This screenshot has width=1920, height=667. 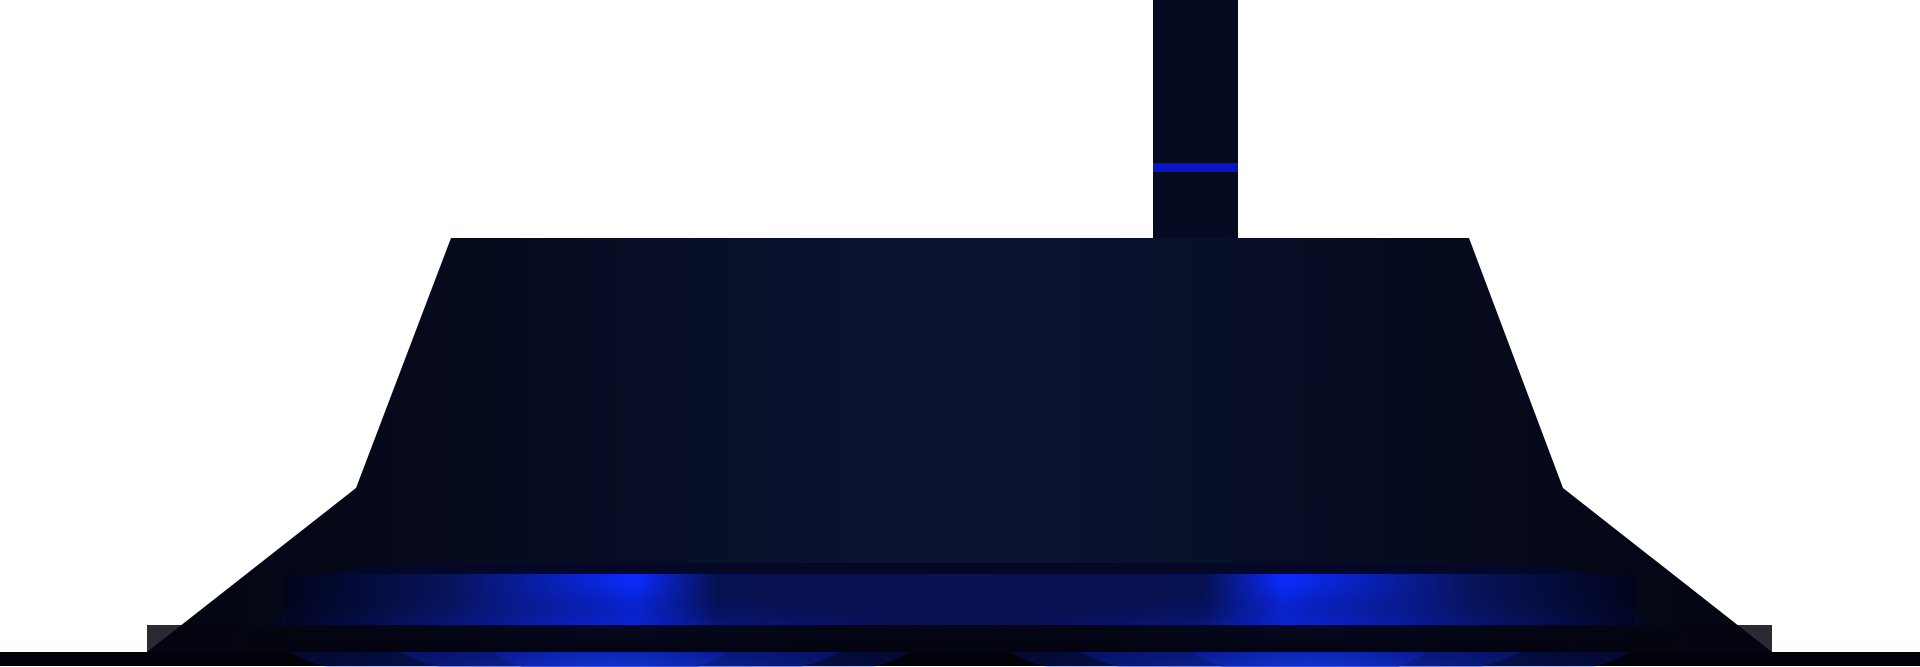 What do you see at coordinates (960, 659) in the screenshot?
I see `ground-line` at bounding box center [960, 659].